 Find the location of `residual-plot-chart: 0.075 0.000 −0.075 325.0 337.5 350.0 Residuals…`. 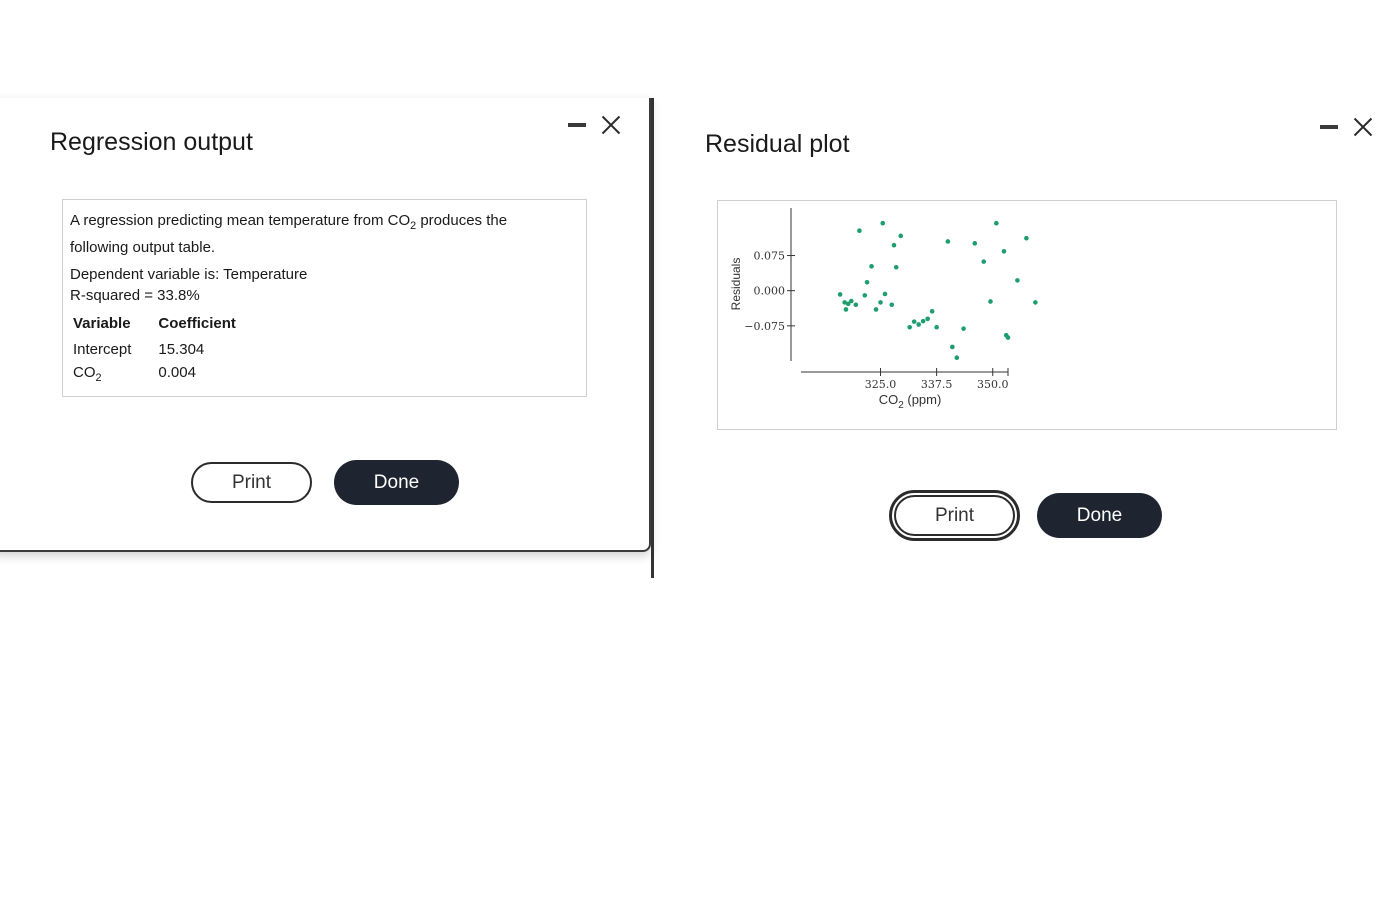

residual-plot-chart: 0.075 0.000 −0.075 325.0 337.5 350.0 Residuals… is located at coordinates (883, 309).